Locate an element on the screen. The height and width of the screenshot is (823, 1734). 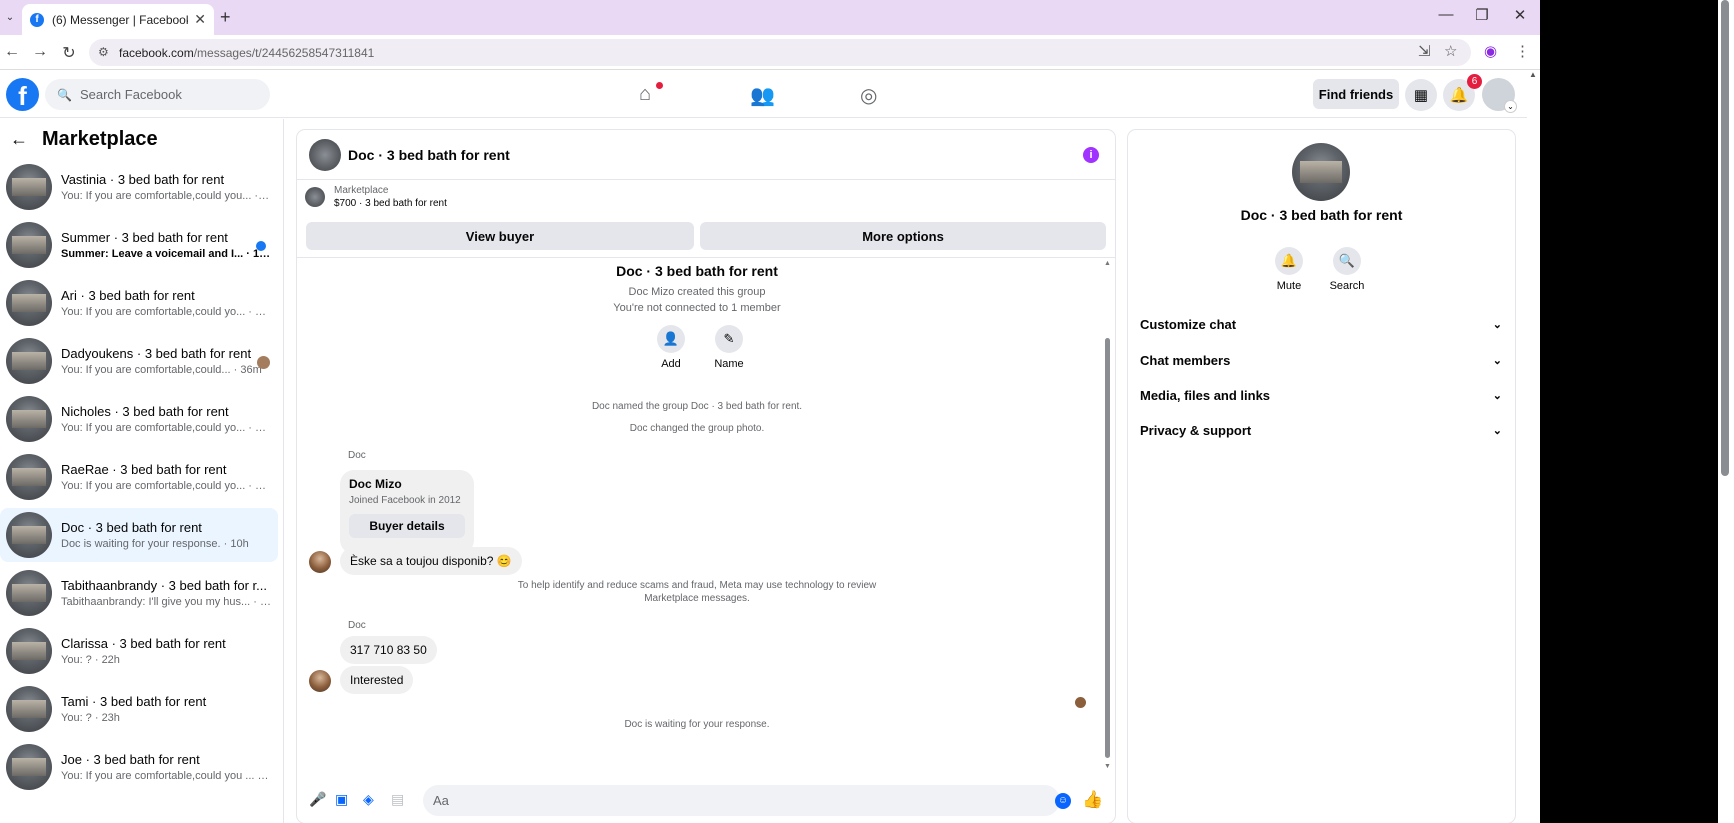
chevron-down-icon: ⌄ is located at coordinates (1497, 324).